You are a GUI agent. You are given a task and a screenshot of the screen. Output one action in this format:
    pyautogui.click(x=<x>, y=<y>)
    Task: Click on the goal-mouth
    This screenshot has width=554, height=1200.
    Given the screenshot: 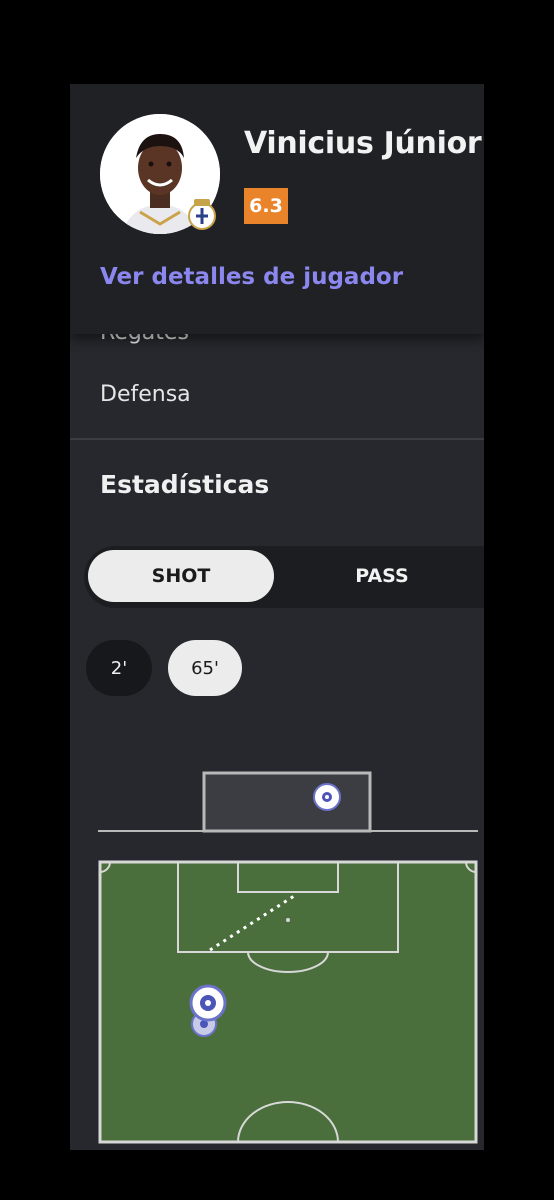 What is the action you would take?
    pyautogui.click(x=287, y=802)
    